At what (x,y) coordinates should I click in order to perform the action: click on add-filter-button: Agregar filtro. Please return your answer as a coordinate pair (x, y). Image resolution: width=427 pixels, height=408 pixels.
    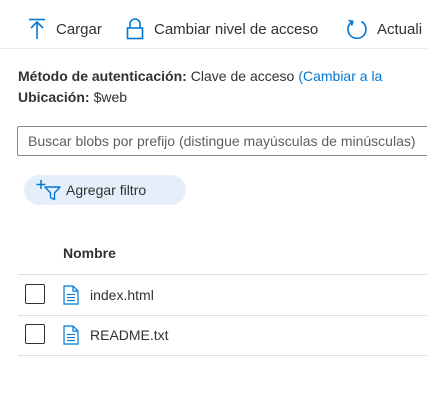
    Looking at the image, I should click on (105, 190).